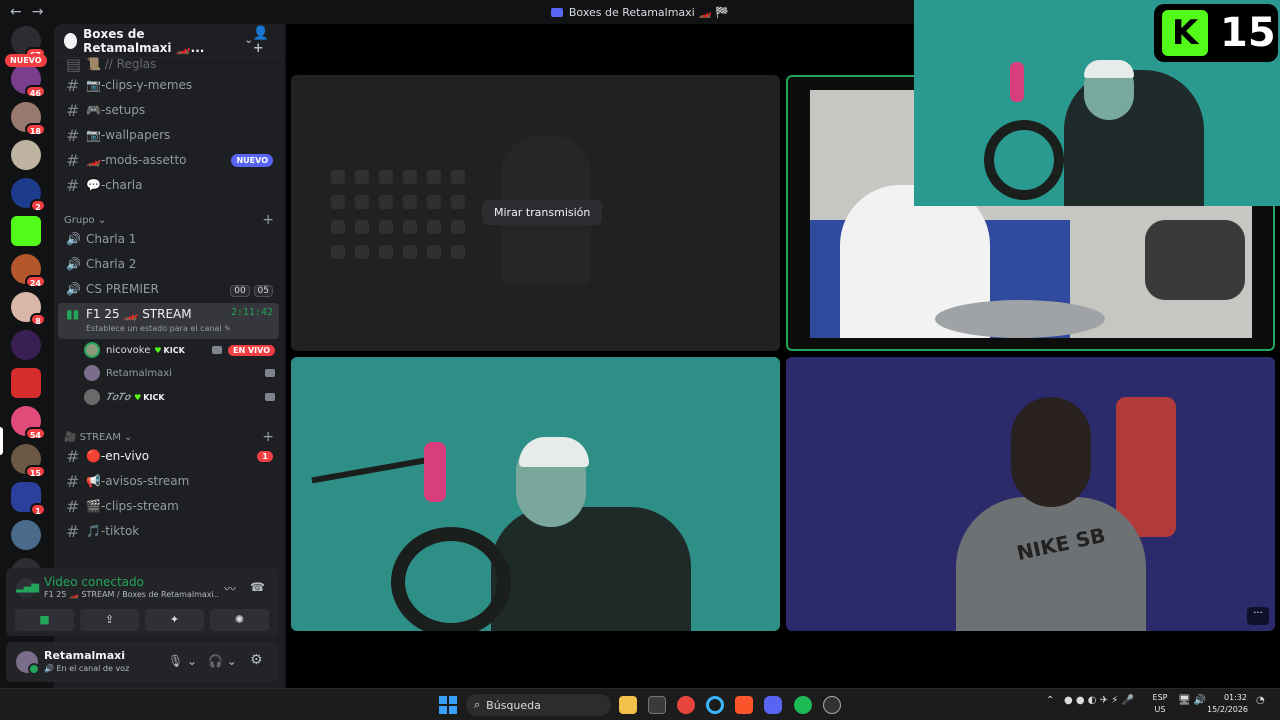 This screenshot has height=720, width=1280. Describe the element at coordinates (128, 135) in the screenshot. I see `channel-label: 📷-wallpapers` at that location.